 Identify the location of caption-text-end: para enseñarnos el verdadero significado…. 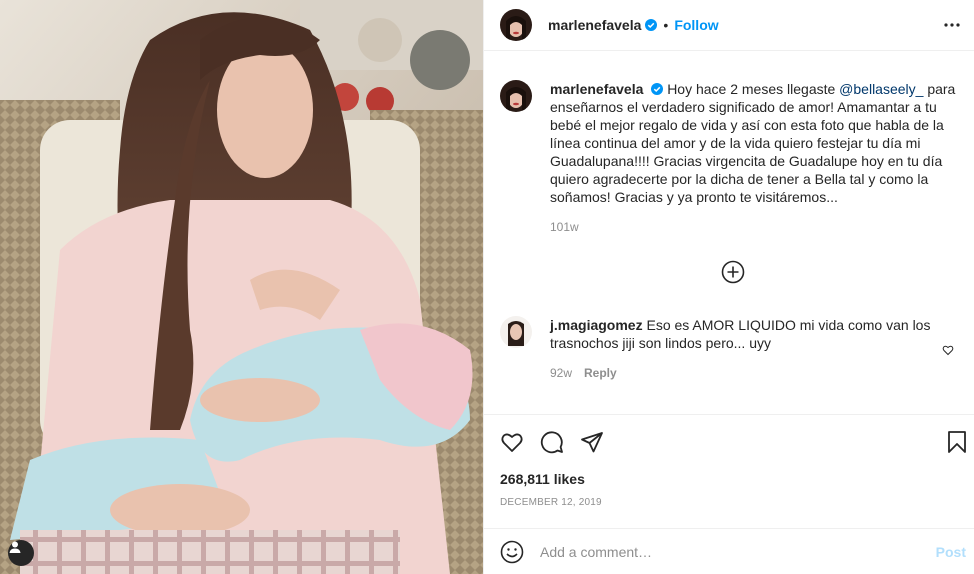
(753, 143).